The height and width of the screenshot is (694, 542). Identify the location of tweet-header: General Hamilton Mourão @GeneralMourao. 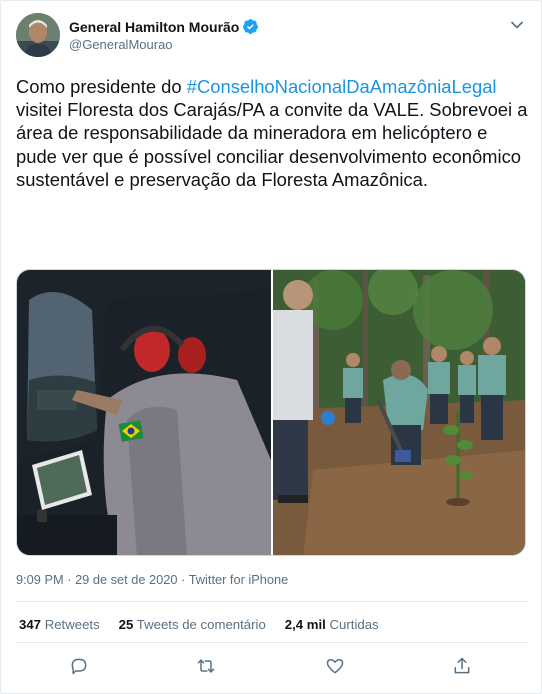
(273, 36).